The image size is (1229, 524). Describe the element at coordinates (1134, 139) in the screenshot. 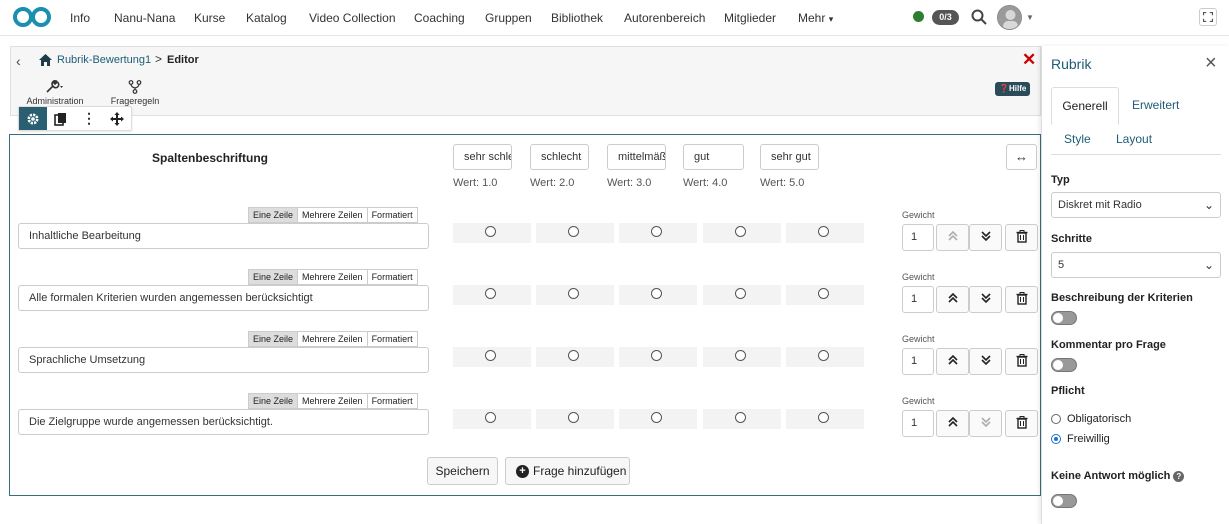

I see `tab-layout: Layout` at that location.